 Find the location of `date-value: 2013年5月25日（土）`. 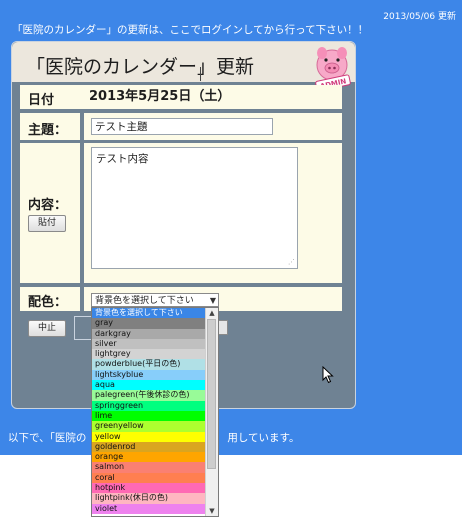

date-value: 2013年5月25日（土） is located at coordinates (211, 97).